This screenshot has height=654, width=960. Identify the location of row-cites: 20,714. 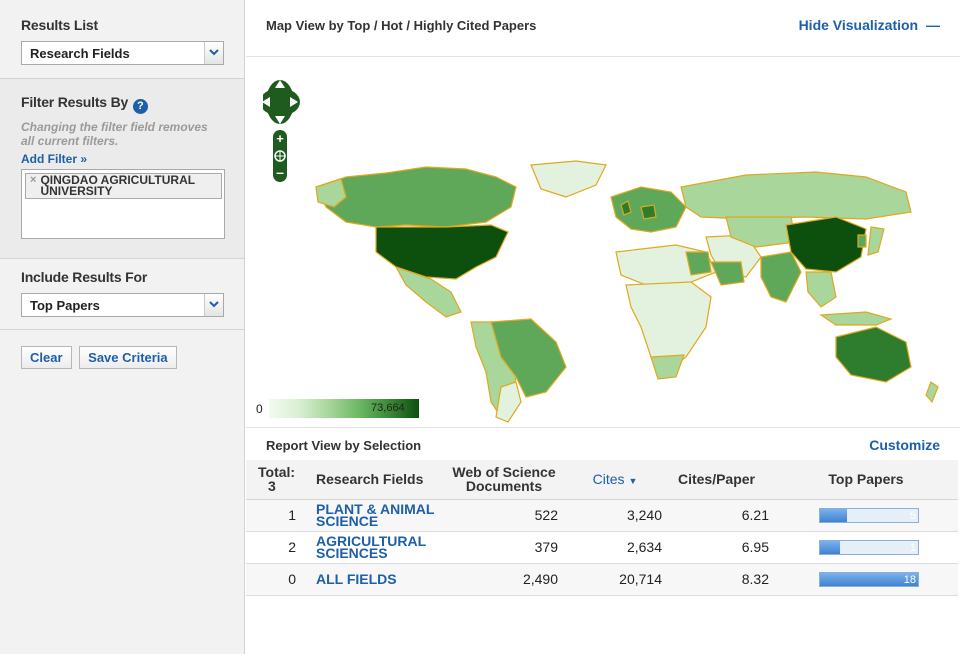
(616, 579).